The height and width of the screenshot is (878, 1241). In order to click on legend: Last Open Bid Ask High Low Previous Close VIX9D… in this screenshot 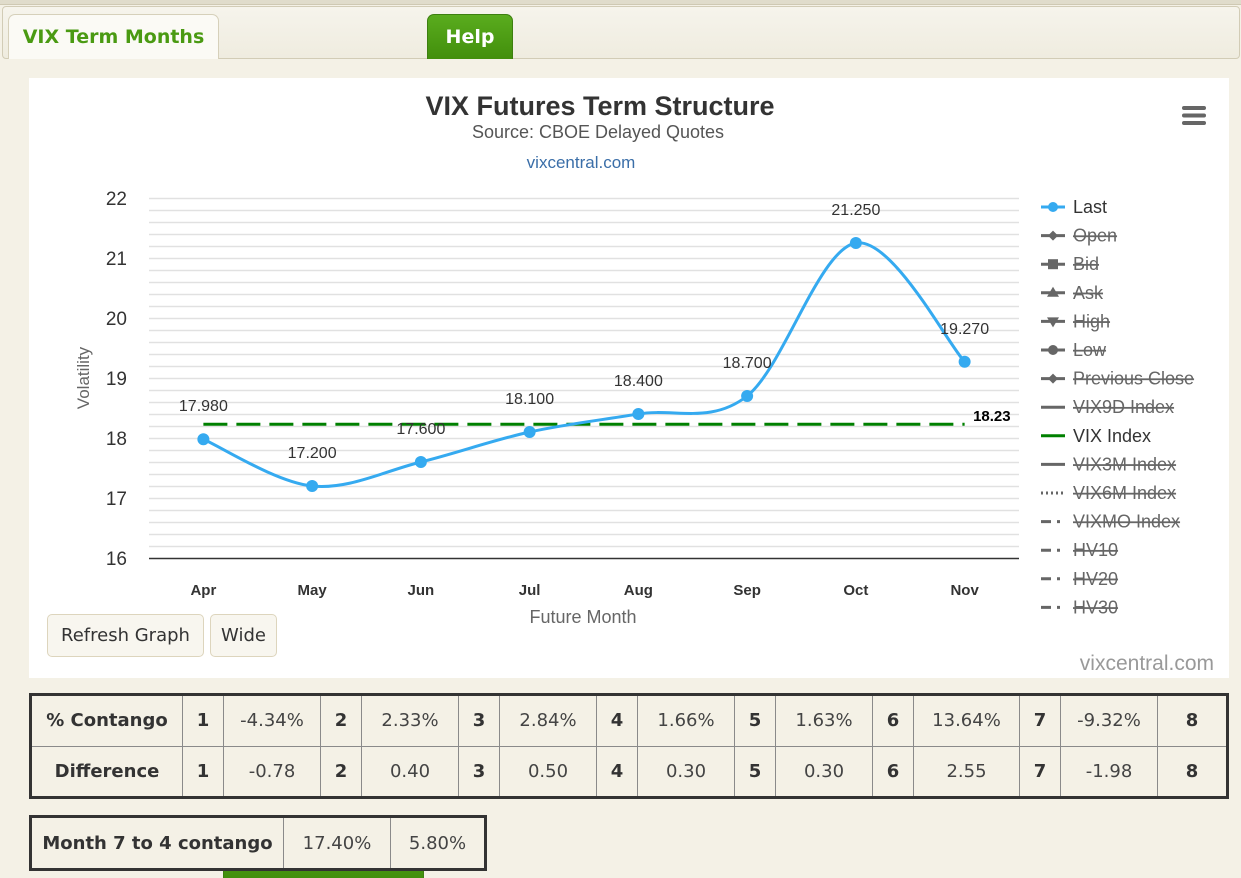, I will do `click(1117, 407)`.